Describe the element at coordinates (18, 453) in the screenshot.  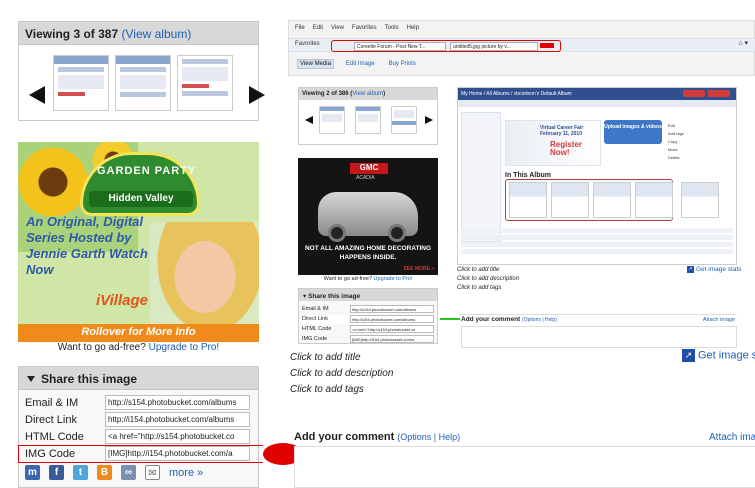
I see `annotation-line` at that location.